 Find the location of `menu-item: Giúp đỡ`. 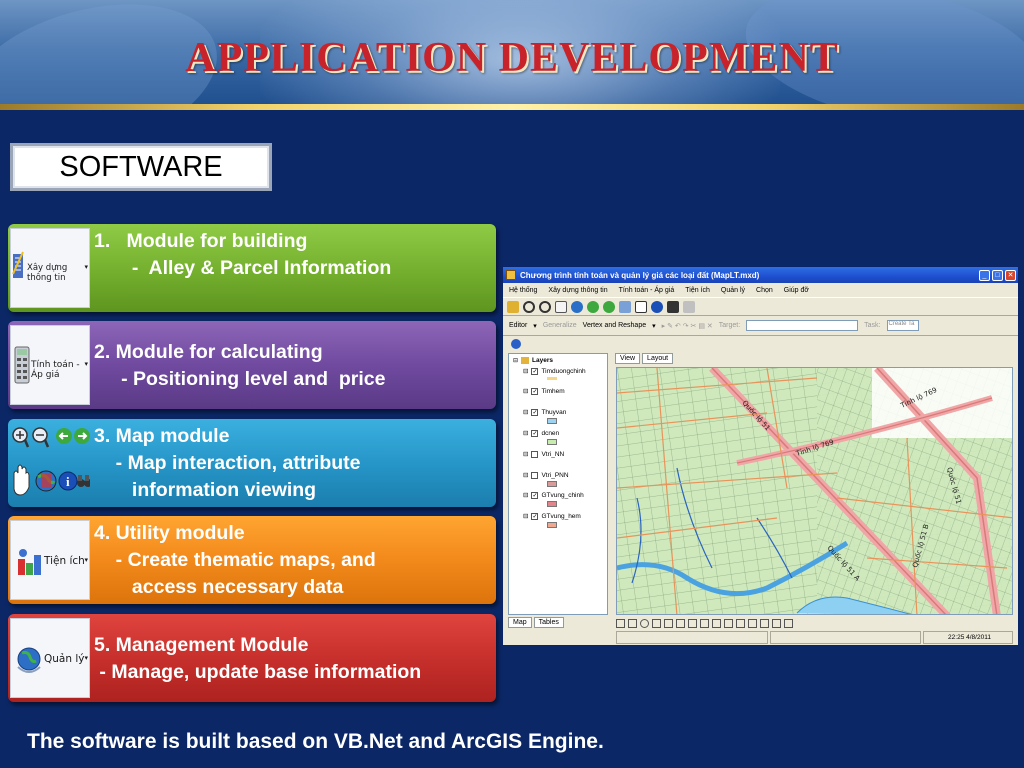

menu-item: Giúp đỡ is located at coordinates (796, 290).